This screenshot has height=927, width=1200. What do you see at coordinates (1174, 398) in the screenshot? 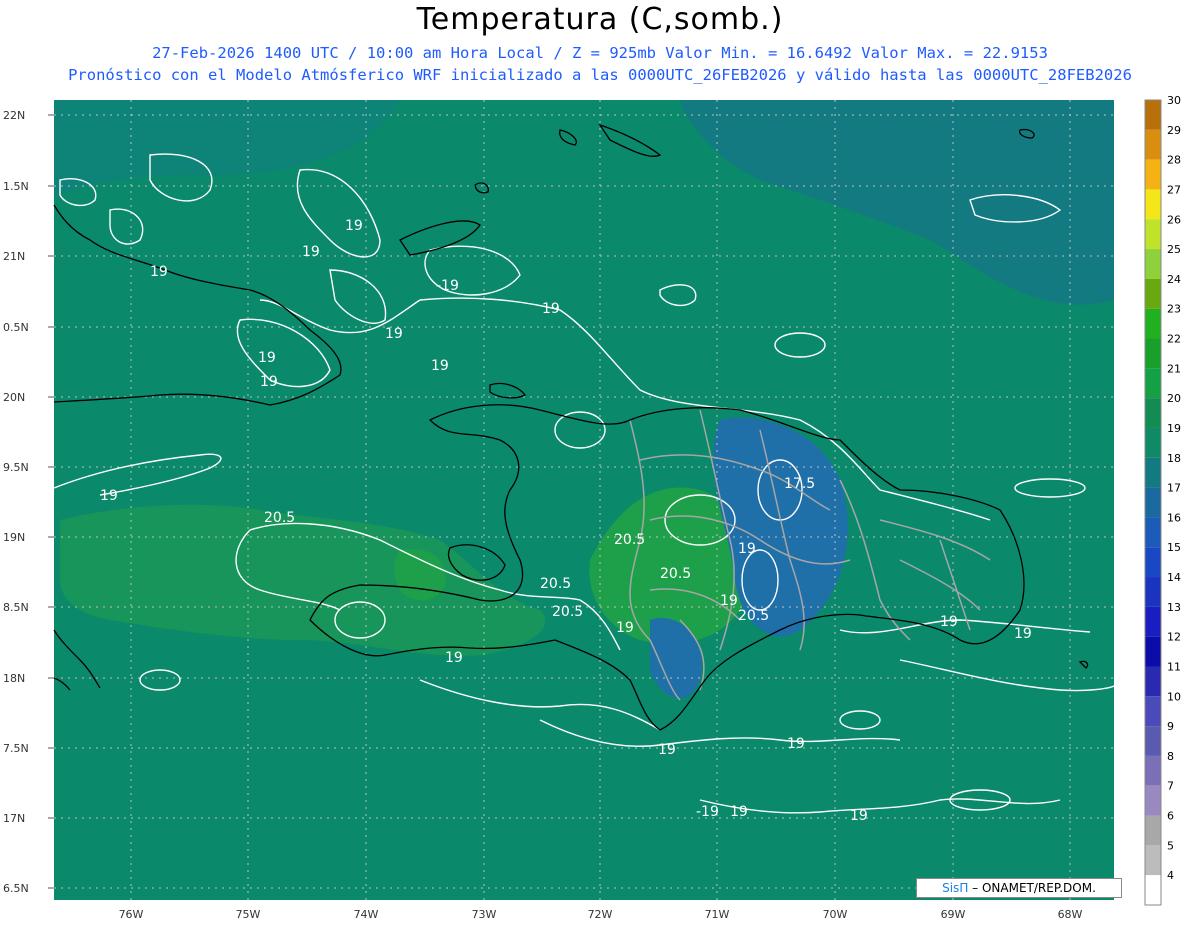
I see `colorbar-label: 20` at bounding box center [1174, 398].